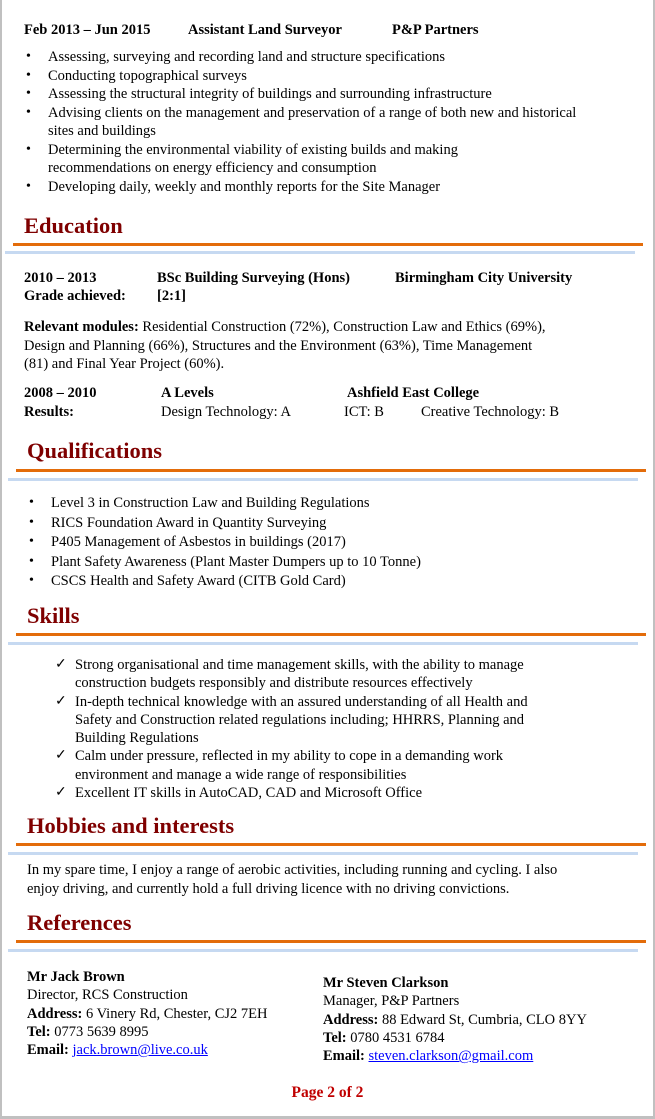  Describe the element at coordinates (187, 393) in the screenshot. I see `alevel-course: A Levels` at that location.